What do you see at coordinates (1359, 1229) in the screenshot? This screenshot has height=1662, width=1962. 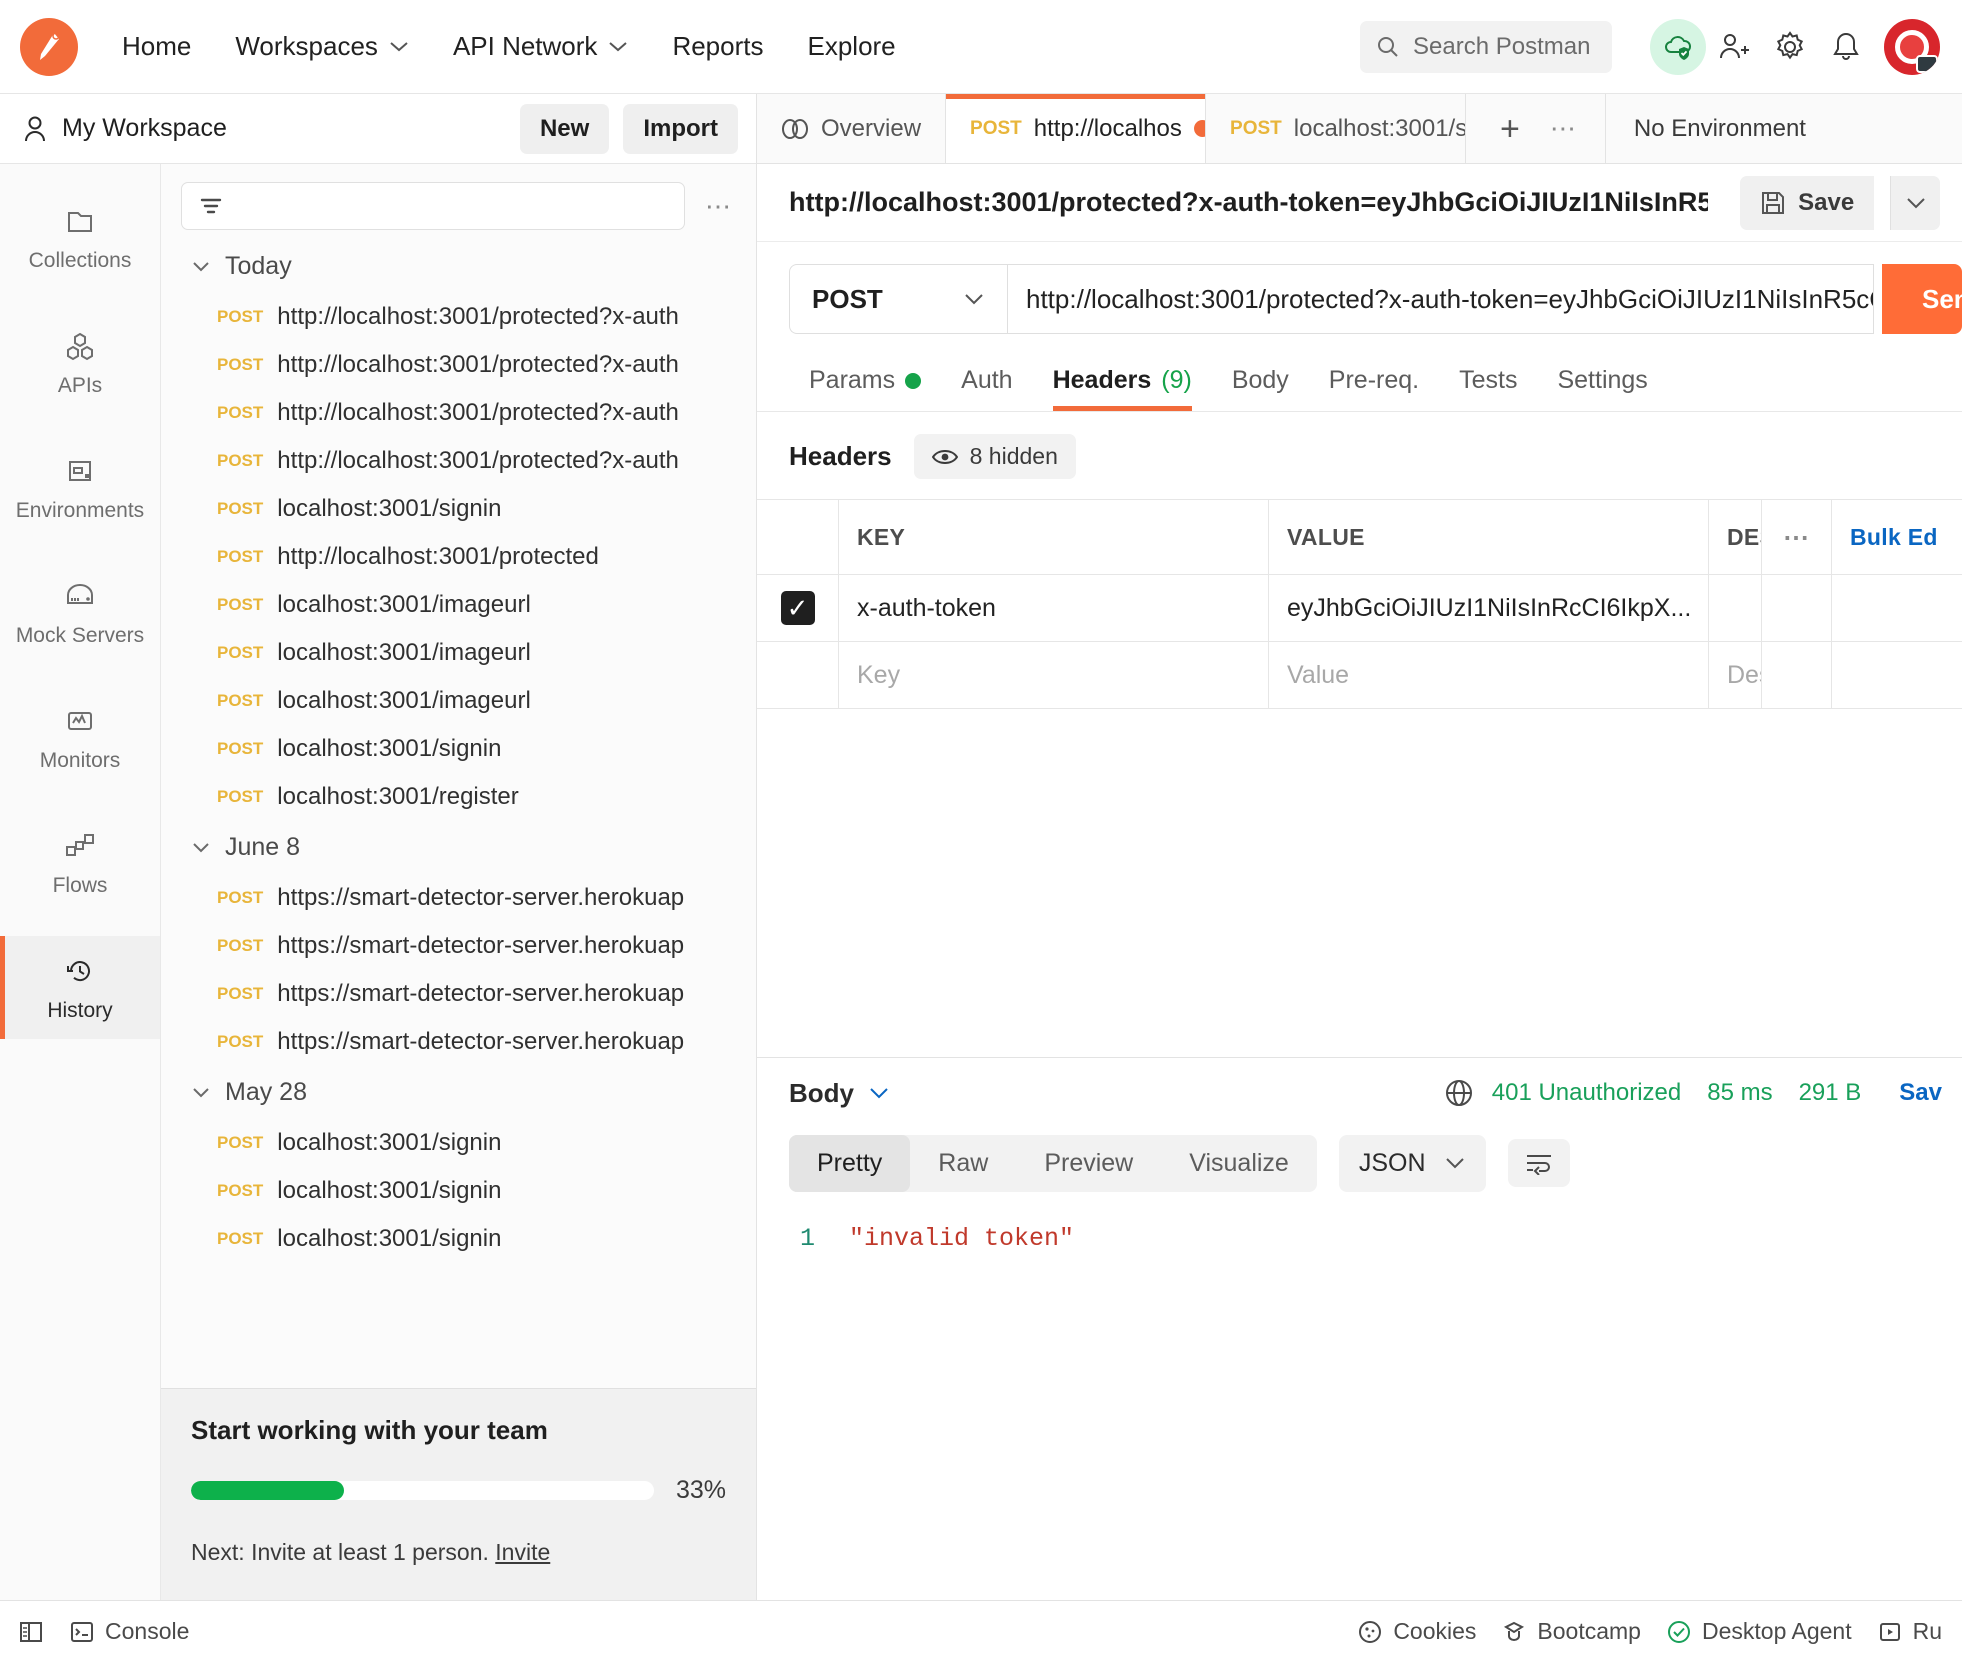 I see `response-body-code: 1 "invalid token"` at bounding box center [1359, 1229].